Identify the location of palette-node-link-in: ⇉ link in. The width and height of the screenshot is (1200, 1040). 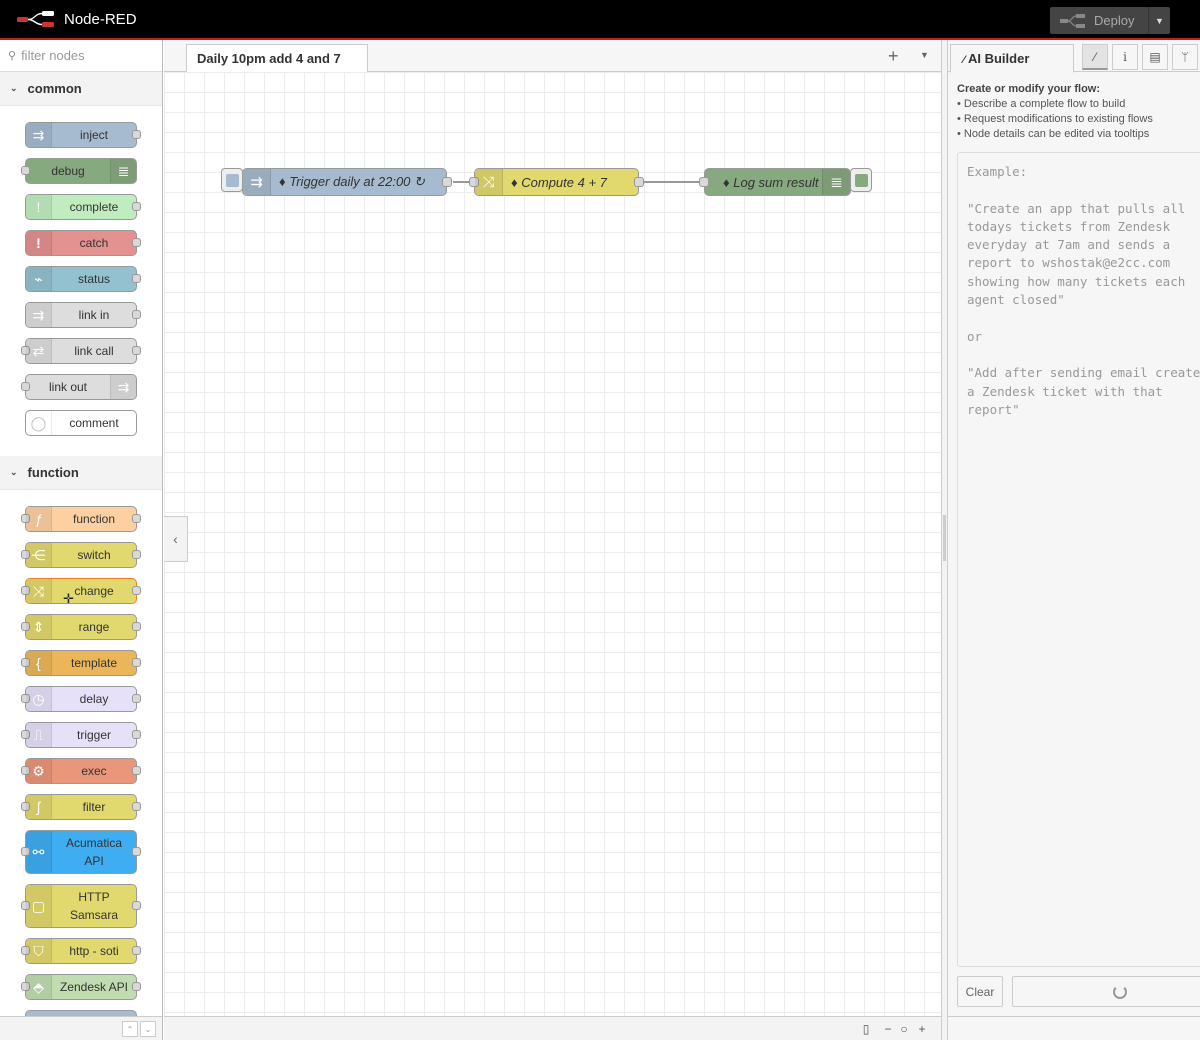
(83, 315).